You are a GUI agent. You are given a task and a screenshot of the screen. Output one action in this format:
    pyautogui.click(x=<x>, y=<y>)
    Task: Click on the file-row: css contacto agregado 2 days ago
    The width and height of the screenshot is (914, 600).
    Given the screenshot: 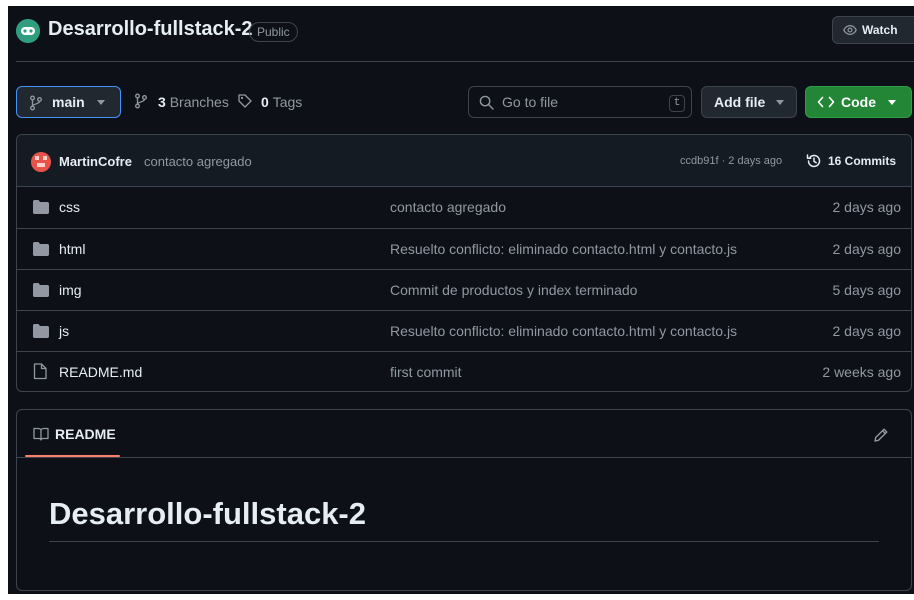 What is the action you would take?
    pyautogui.click(x=464, y=207)
    